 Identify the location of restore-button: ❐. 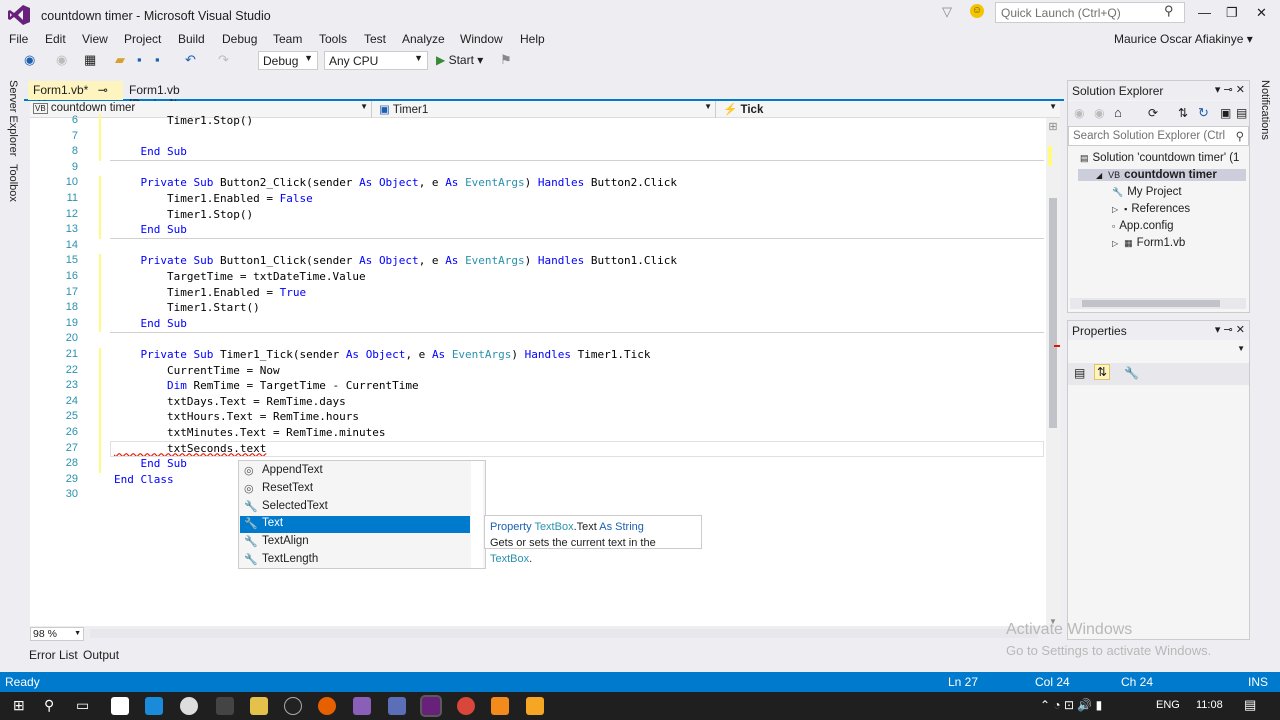
(1232, 13).